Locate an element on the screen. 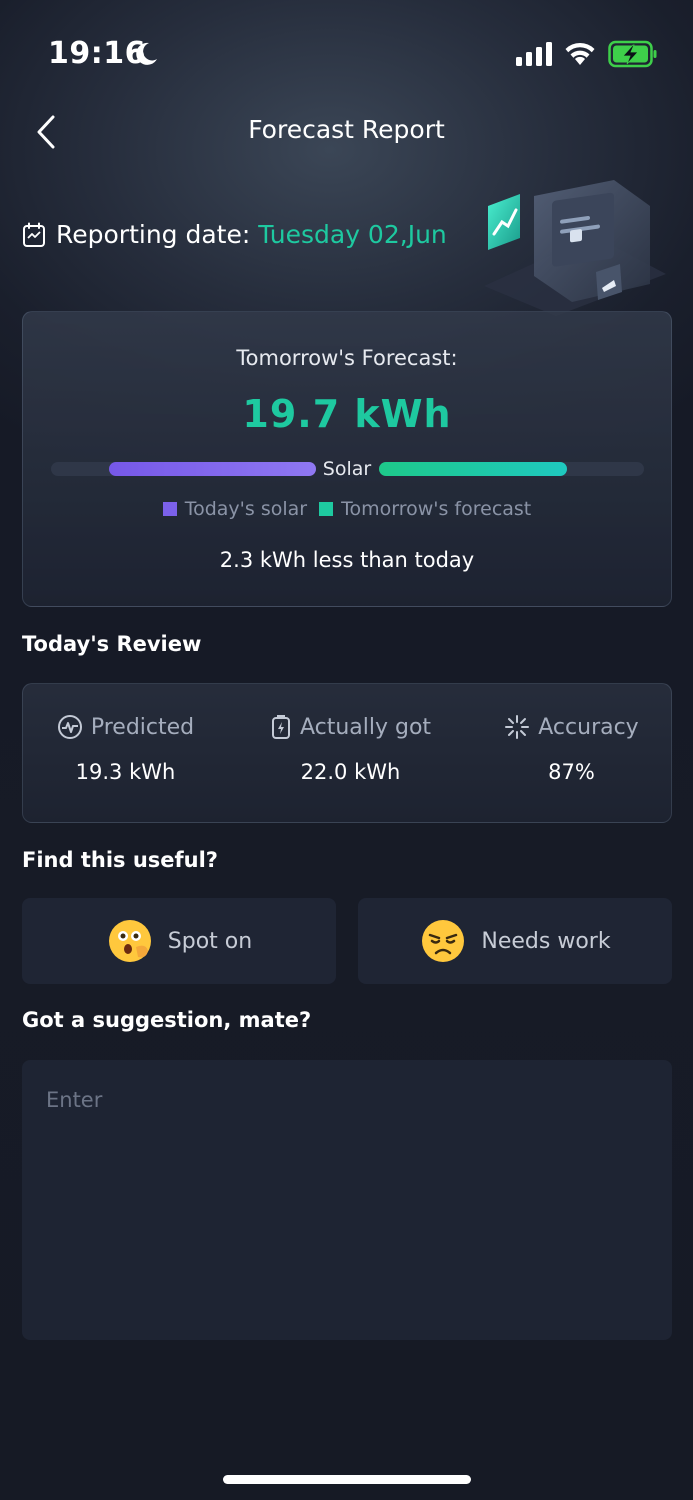  forecast-comparison: 2.3 kWh less than today is located at coordinates (347, 560).